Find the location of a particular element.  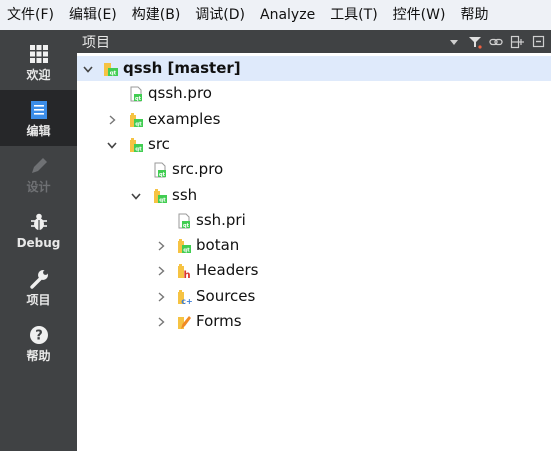

tree-row-label: Forms is located at coordinates (219, 321).